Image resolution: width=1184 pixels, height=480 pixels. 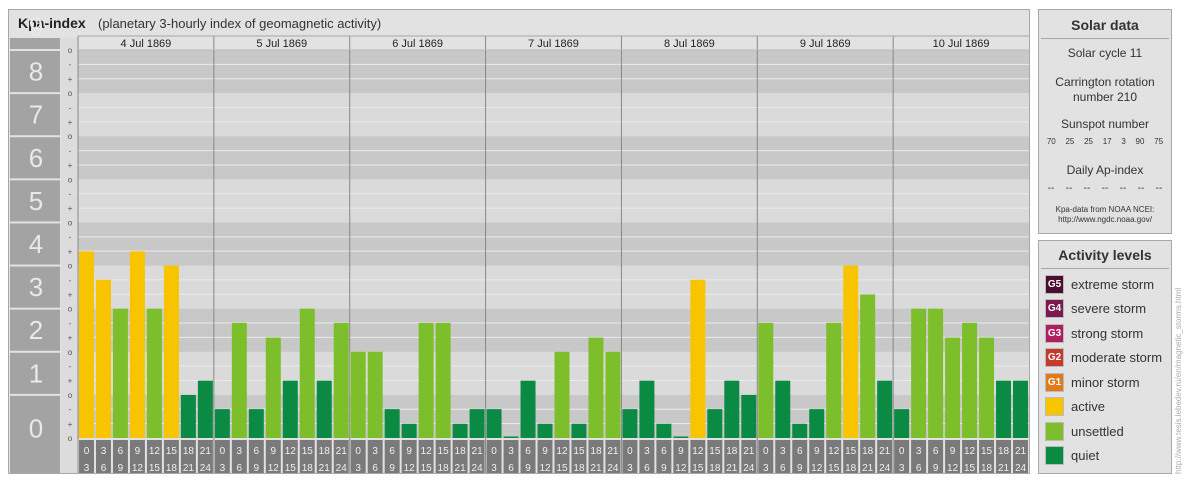 What do you see at coordinates (825, 44) in the screenshot?
I see `day-label: 9 Jul 1869` at bounding box center [825, 44].